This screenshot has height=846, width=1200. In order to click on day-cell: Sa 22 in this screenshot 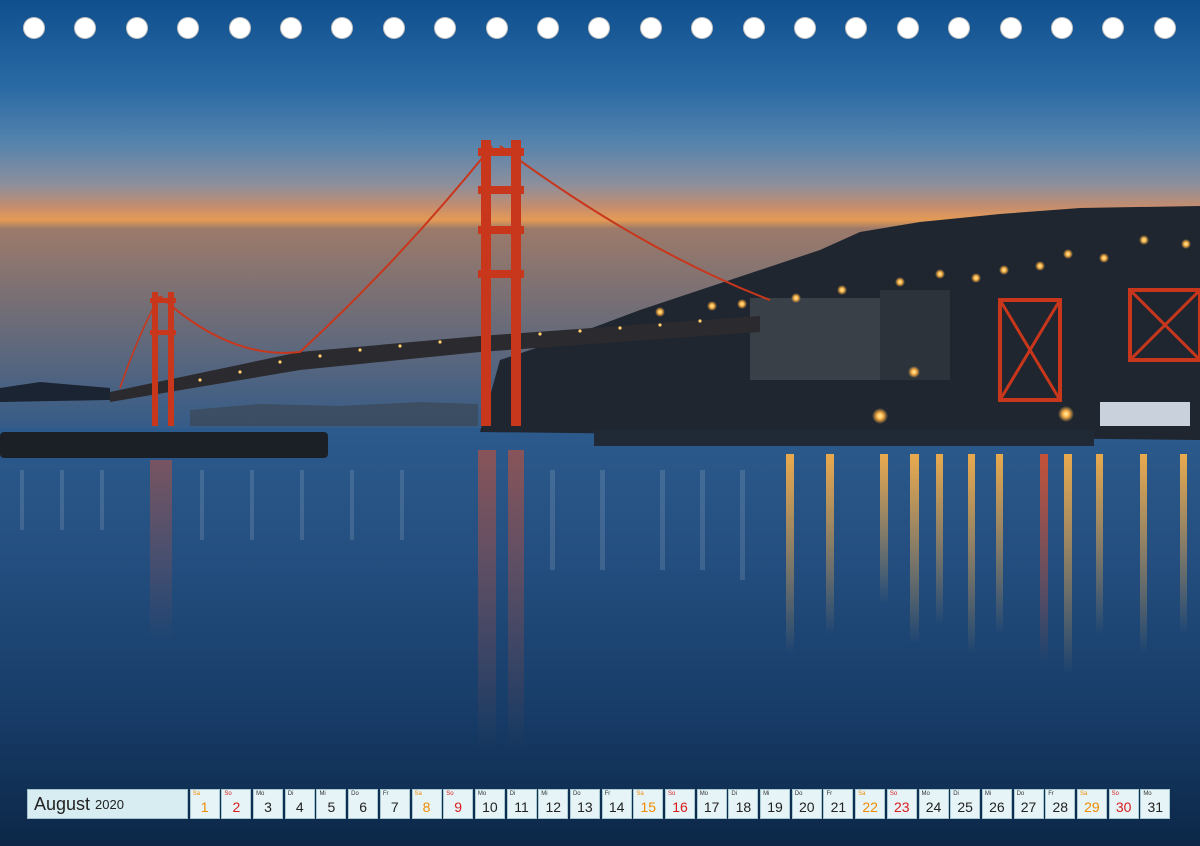, I will do `click(870, 804)`.